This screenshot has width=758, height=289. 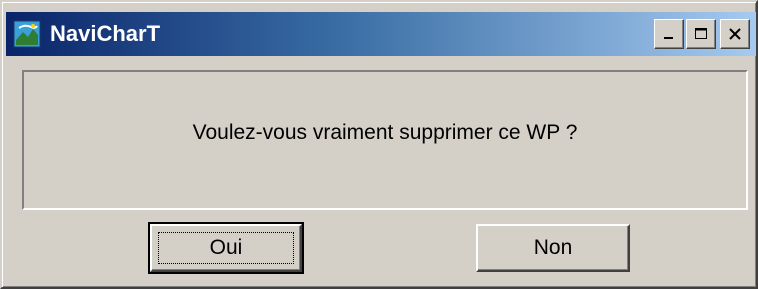 What do you see at coordinates (105, 33) in the screenshot?
I see `window-title: NaviCharT` at bounding box center [105, 33].